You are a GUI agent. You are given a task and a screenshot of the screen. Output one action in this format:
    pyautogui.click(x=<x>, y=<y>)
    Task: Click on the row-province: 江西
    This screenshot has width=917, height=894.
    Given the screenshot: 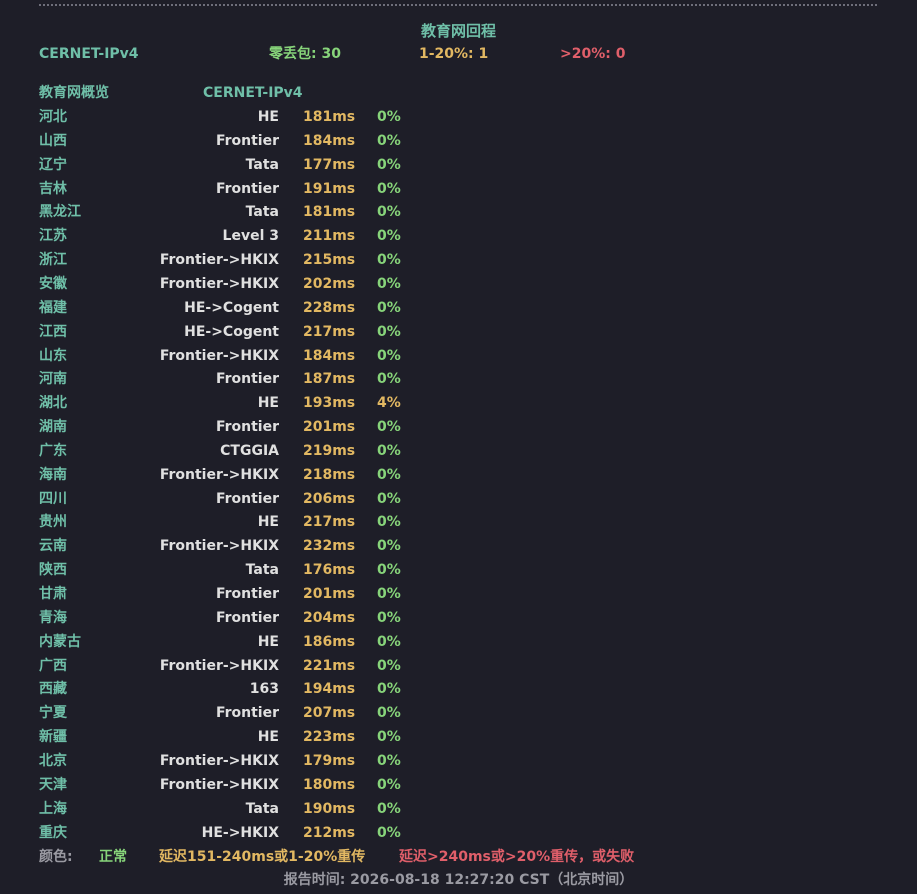 What is the action you would take?
    pyautogui.click(x=53, y=331)
    